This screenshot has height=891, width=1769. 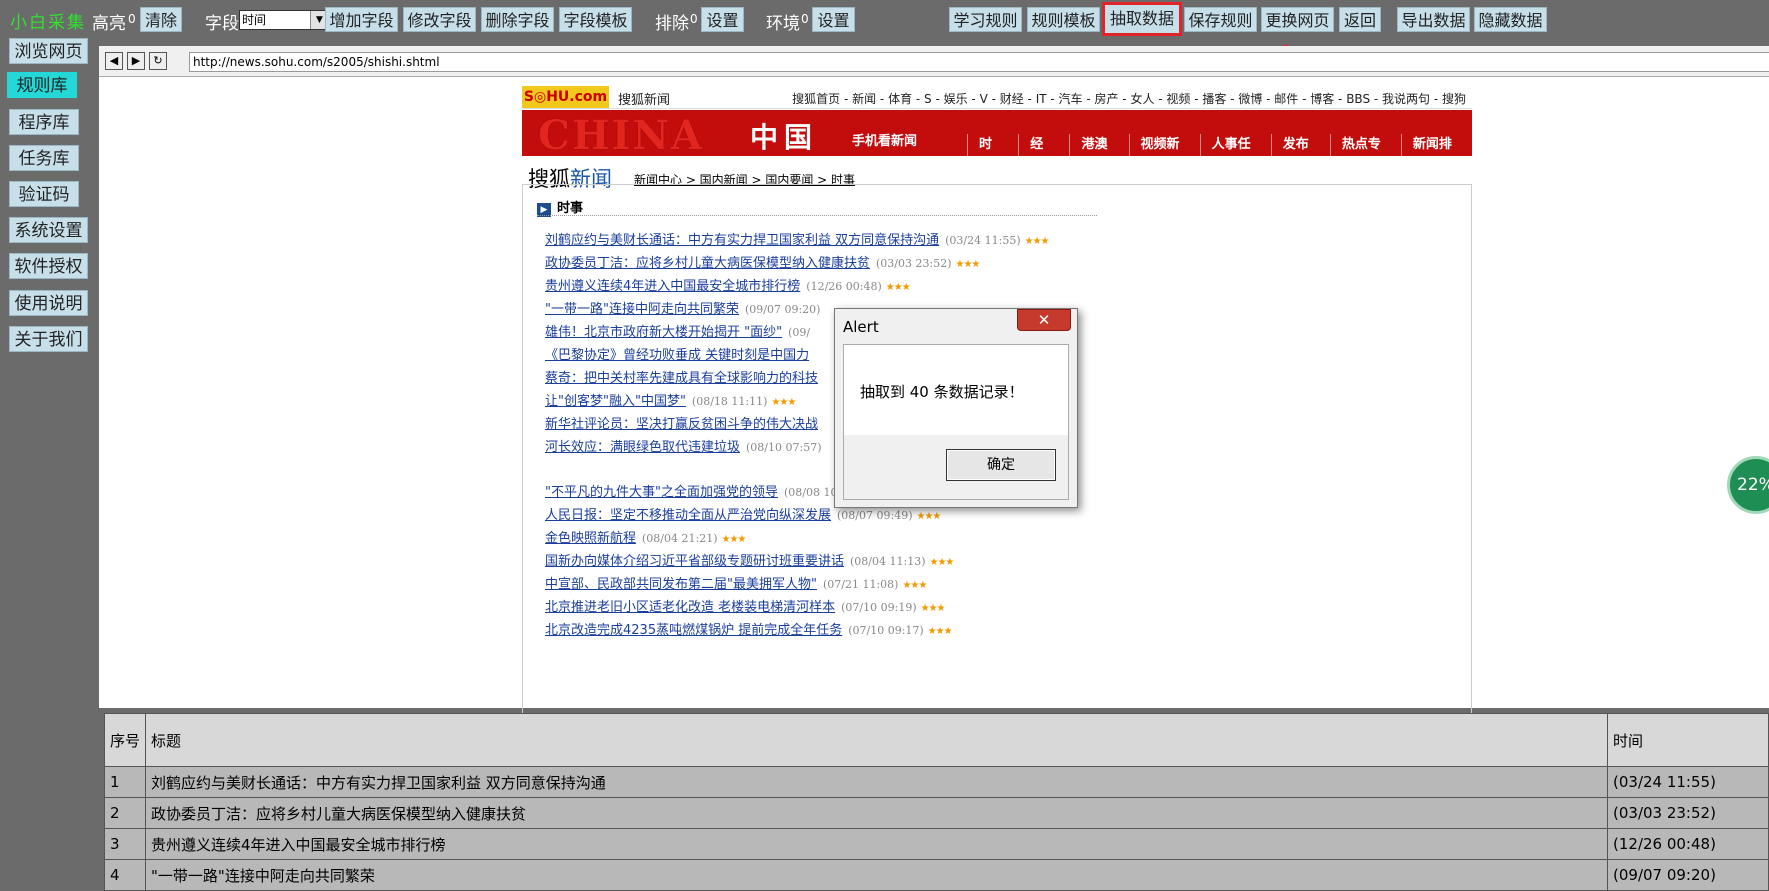 I want to click on sohu-logo: S◎HU.com, so click(x=565, y=97).